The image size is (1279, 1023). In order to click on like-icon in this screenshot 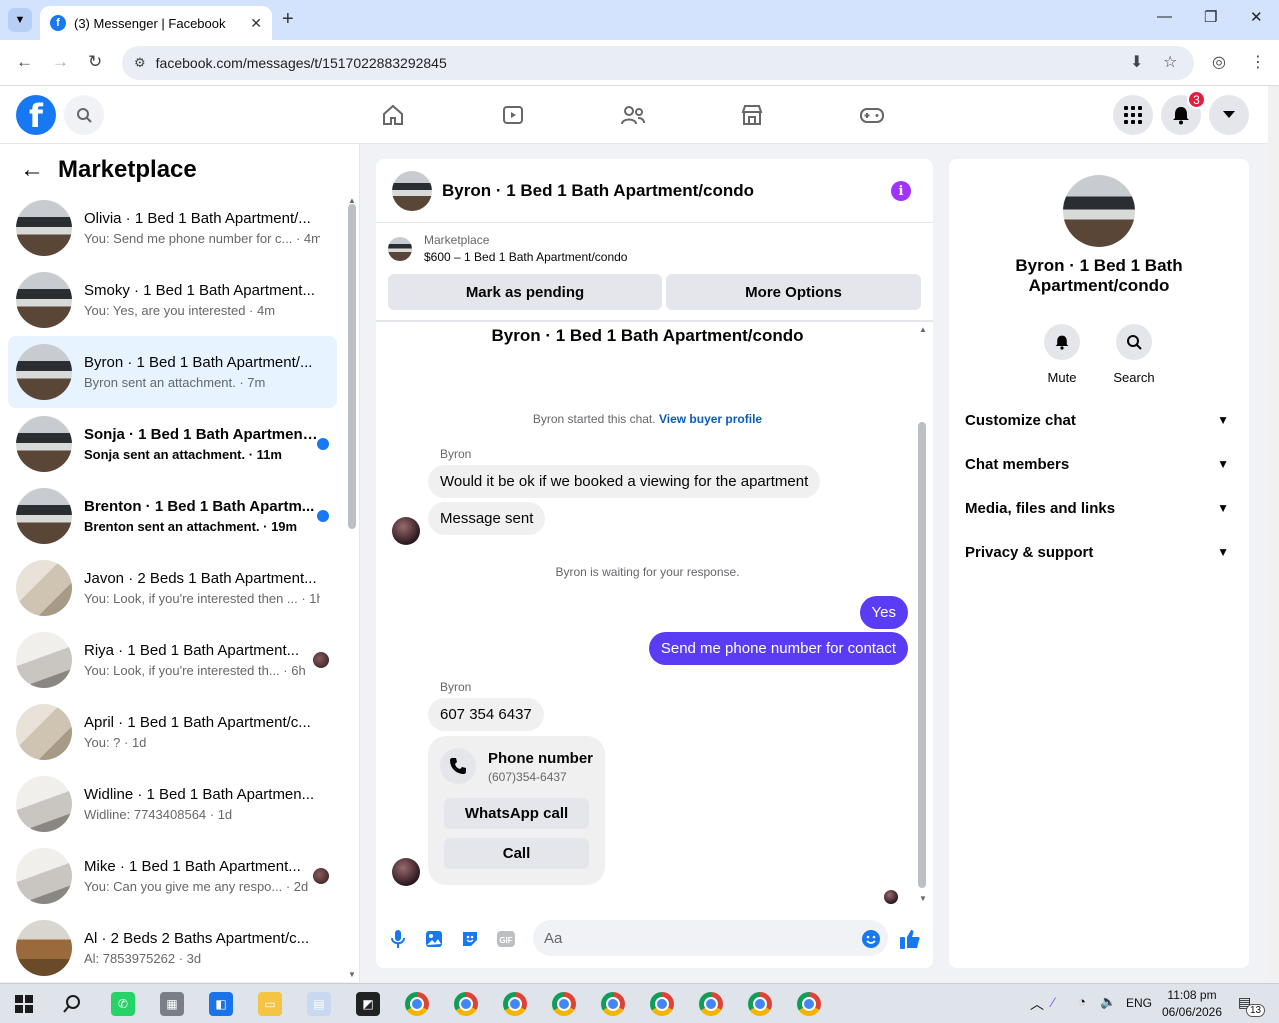, I will do `click(910, 939)`.